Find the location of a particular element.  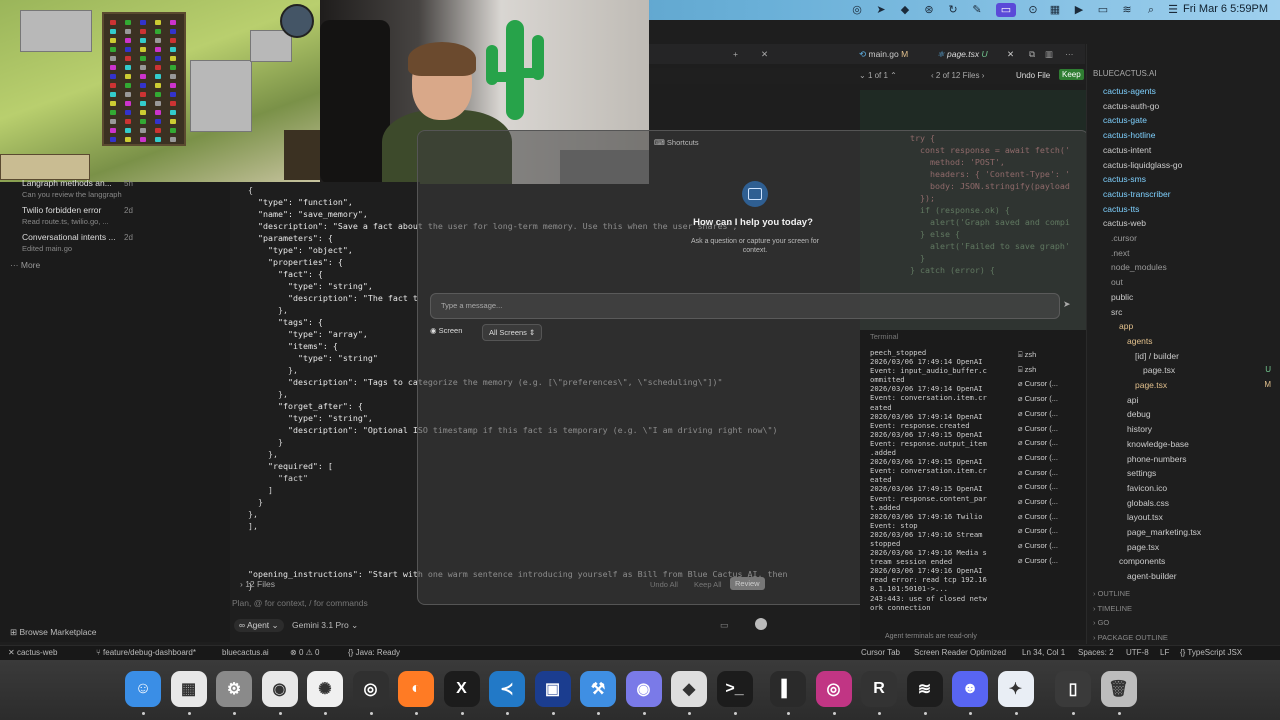

tab-main-go: ⟲ main.go M is located at coordinates (883, 54).